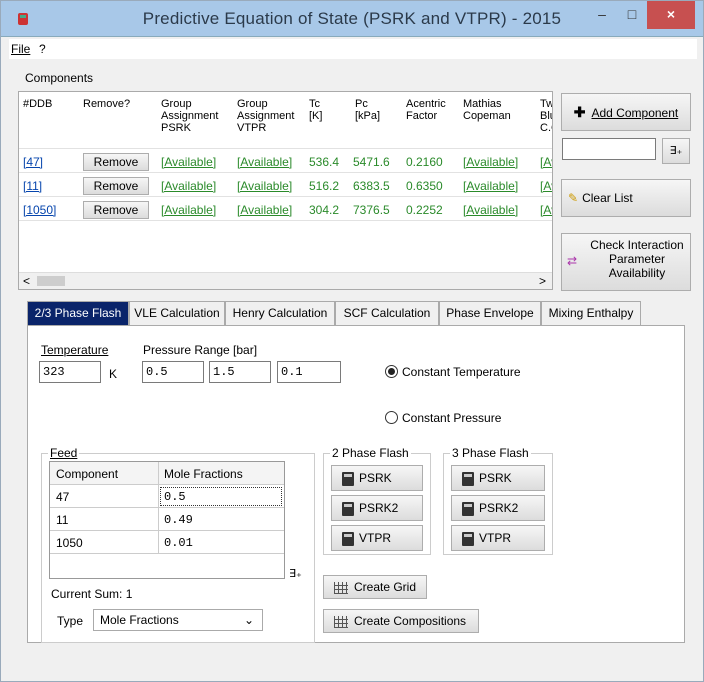 This screenshot has width=704, height=682. I want to click on maximize-button: □, so click(632, 15).